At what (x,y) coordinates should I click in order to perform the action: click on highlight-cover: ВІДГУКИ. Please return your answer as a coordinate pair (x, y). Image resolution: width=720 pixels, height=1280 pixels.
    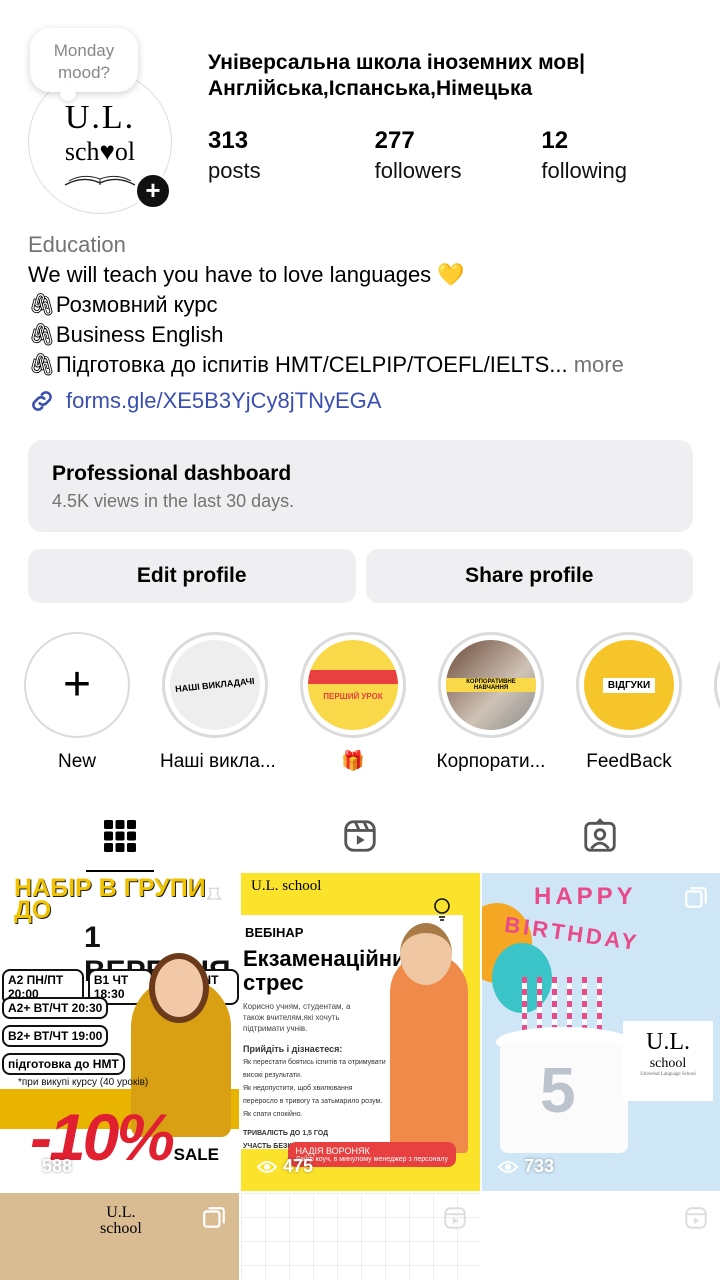
    Looking at the image, I should click on (629, 685).